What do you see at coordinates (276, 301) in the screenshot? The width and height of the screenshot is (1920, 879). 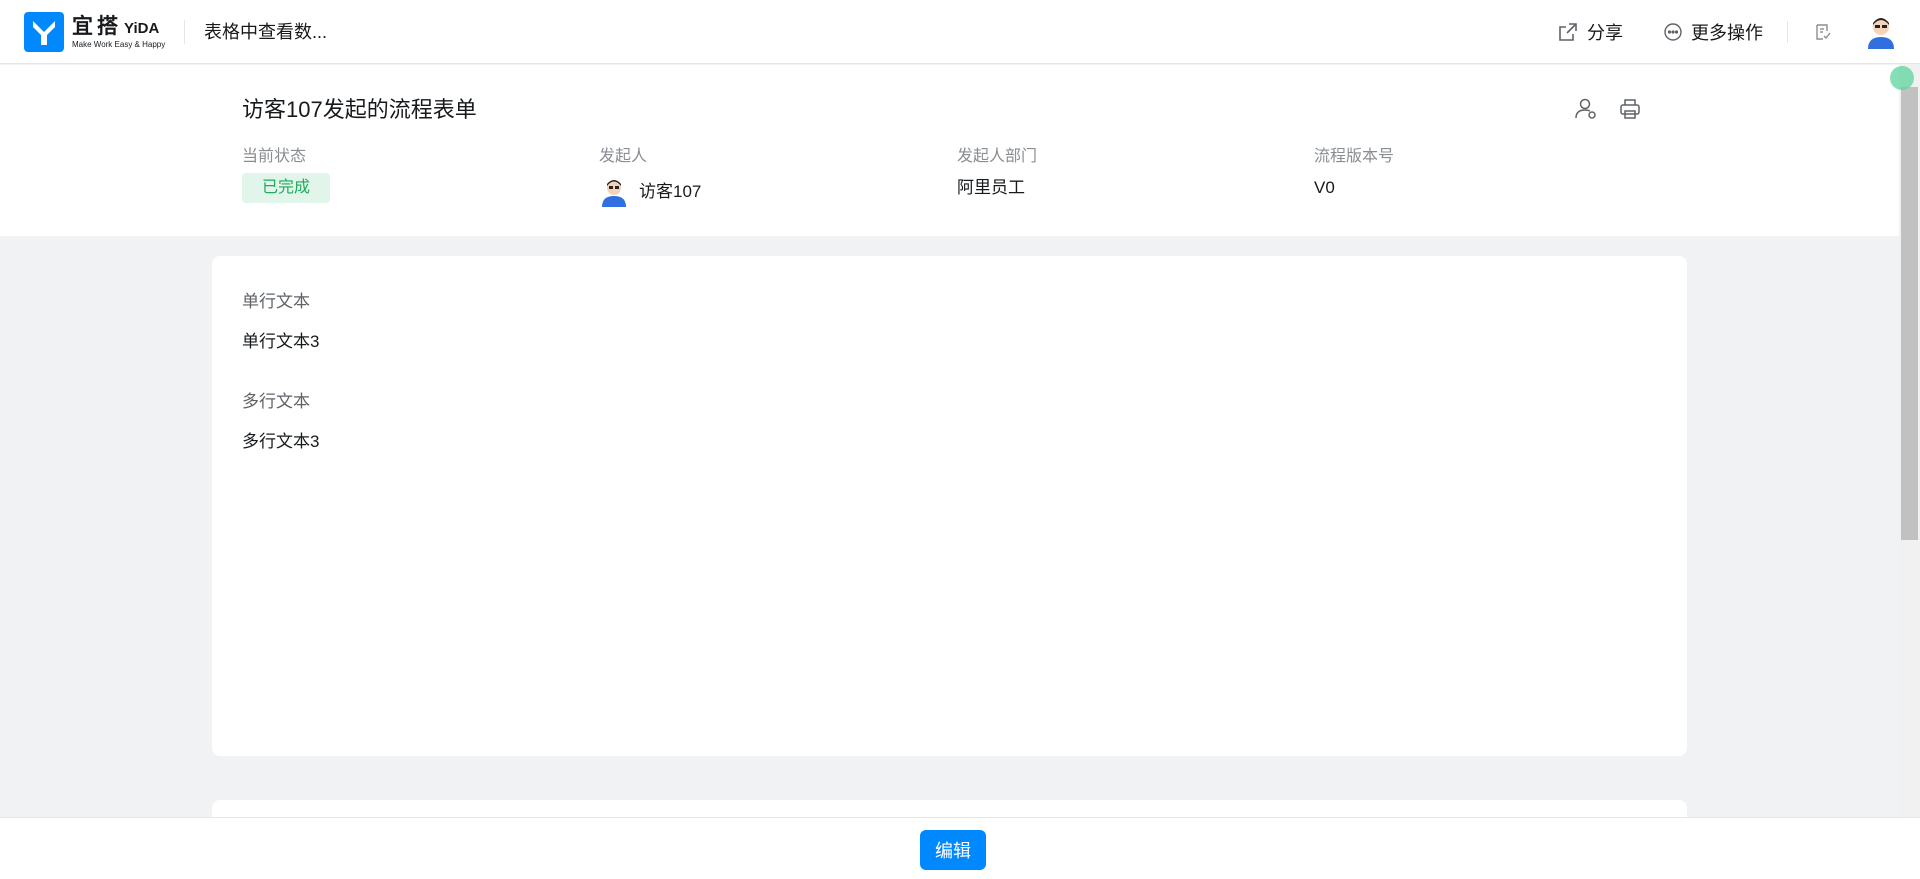 I see `field-label: 单行文本` at bounding box center [276, 301].